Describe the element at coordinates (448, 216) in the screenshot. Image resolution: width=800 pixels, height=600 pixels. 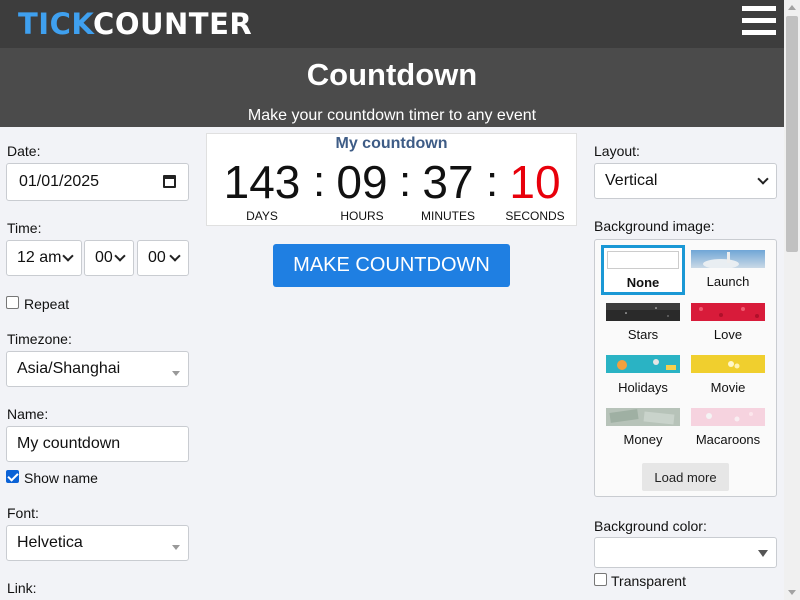
I see `minutes-unit-label: MINUTES` at that location.